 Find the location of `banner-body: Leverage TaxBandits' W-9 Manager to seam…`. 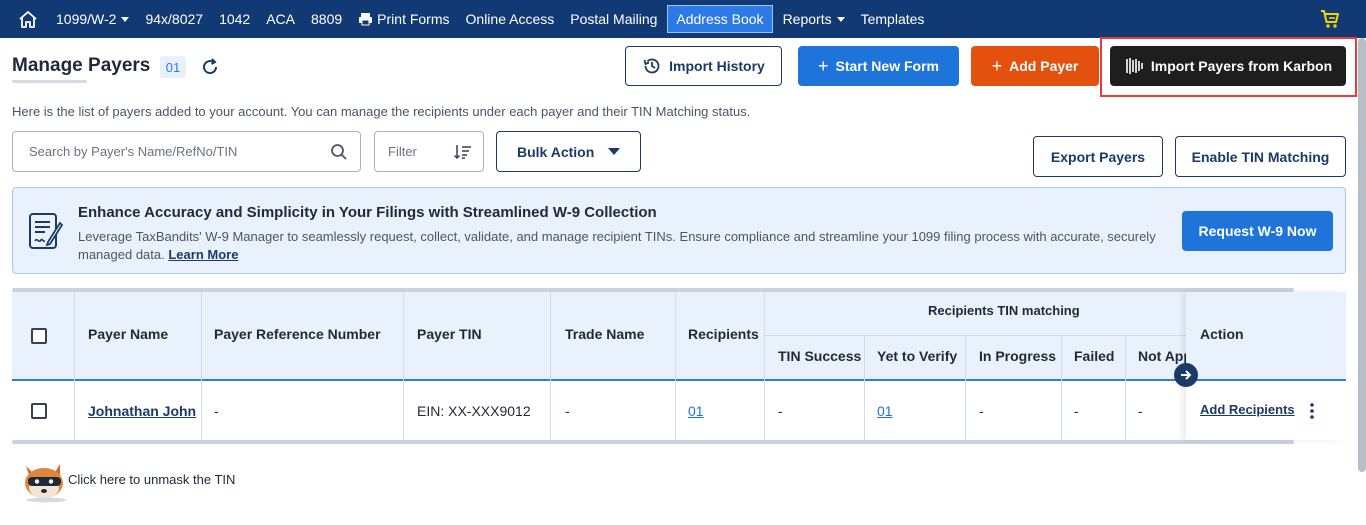

banner-body: Leverage TaxBandits' W-9 Manager to seam… is located at coordinates (617, 245).